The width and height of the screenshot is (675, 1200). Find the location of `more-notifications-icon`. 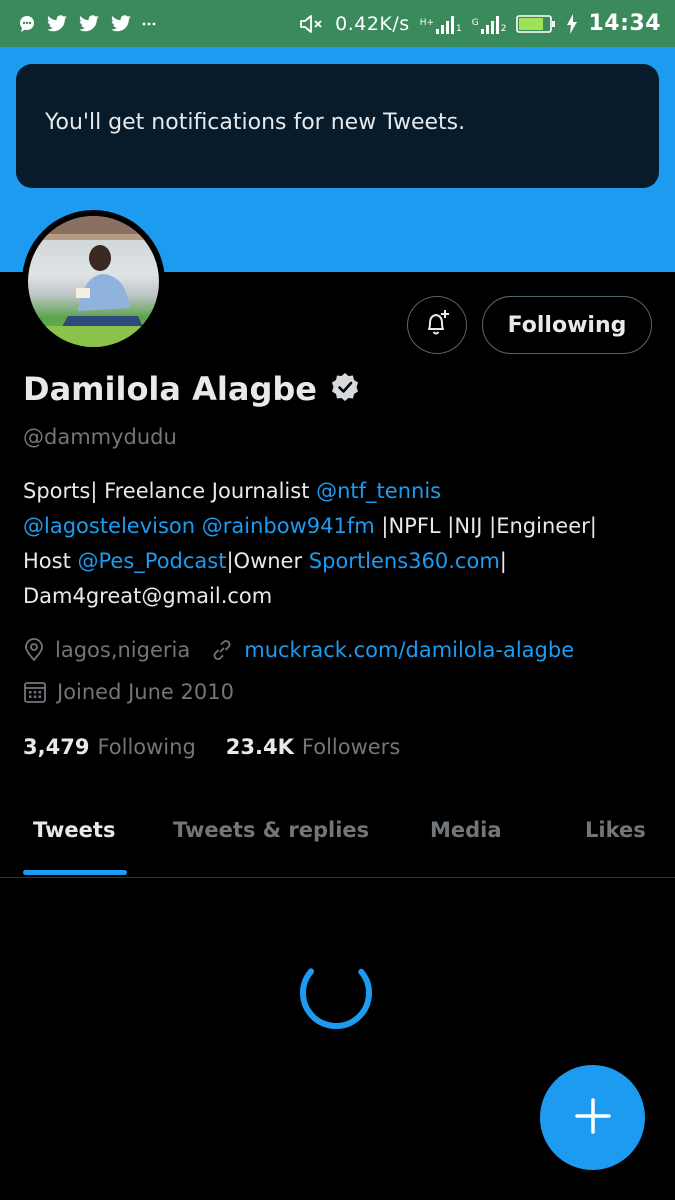

more-notifications-icon is located at coordinates (149, 24).